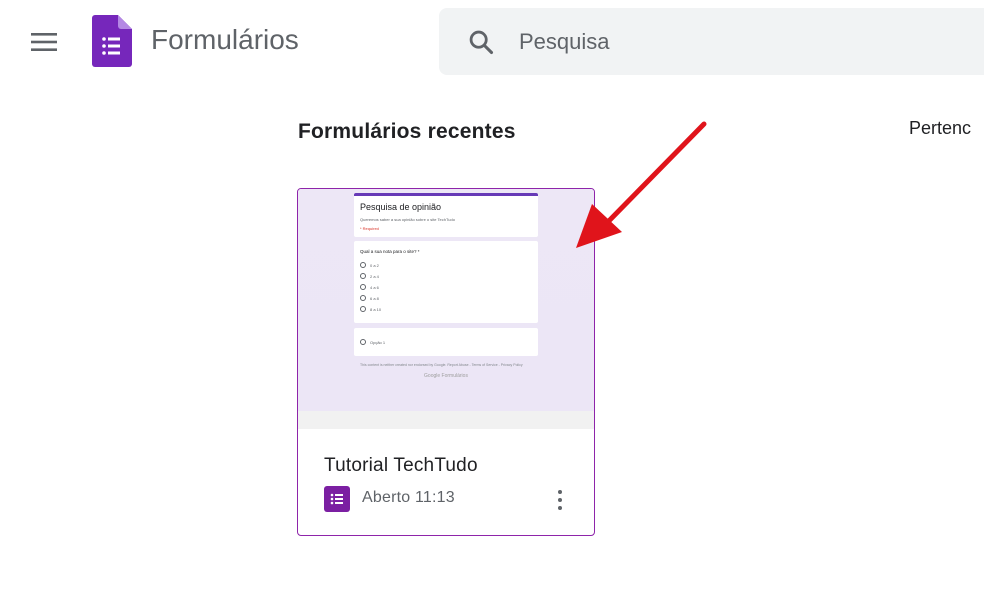  Describe the element at coordinates (401, 465) in the screenshot. I see `form-title: Tutorial TechTudo` at that location.